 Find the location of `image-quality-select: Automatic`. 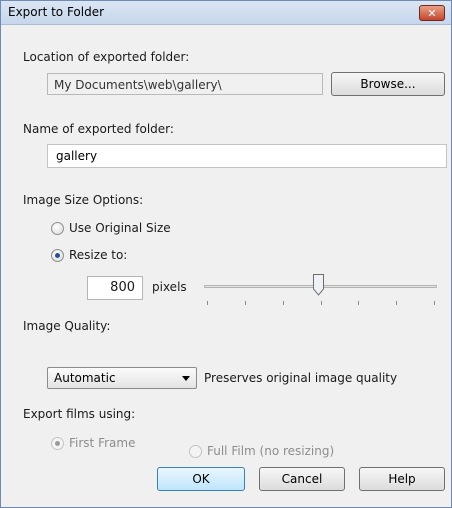

image-quality-select: Automatic is located at coordinates (122, 378).